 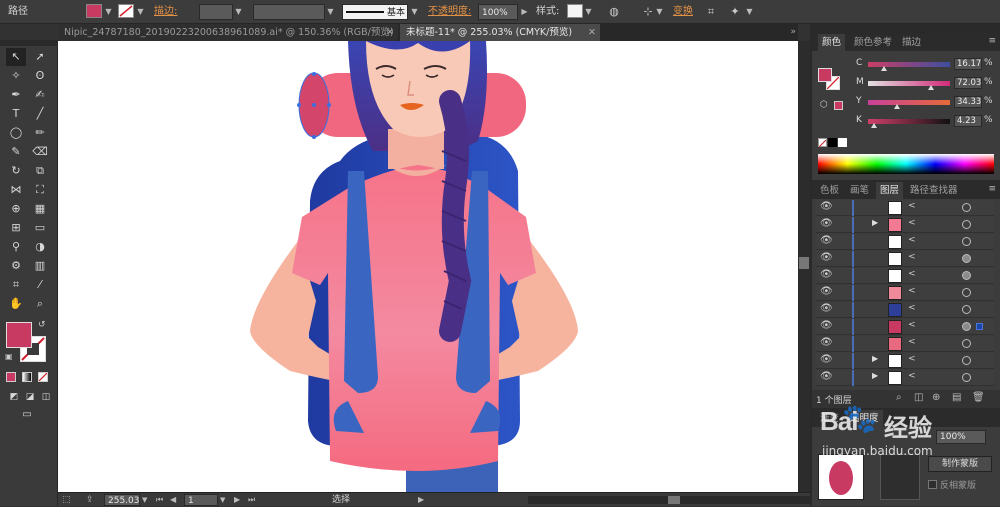 I want to click on black-slider-thumb, so click(x=874, y=125).